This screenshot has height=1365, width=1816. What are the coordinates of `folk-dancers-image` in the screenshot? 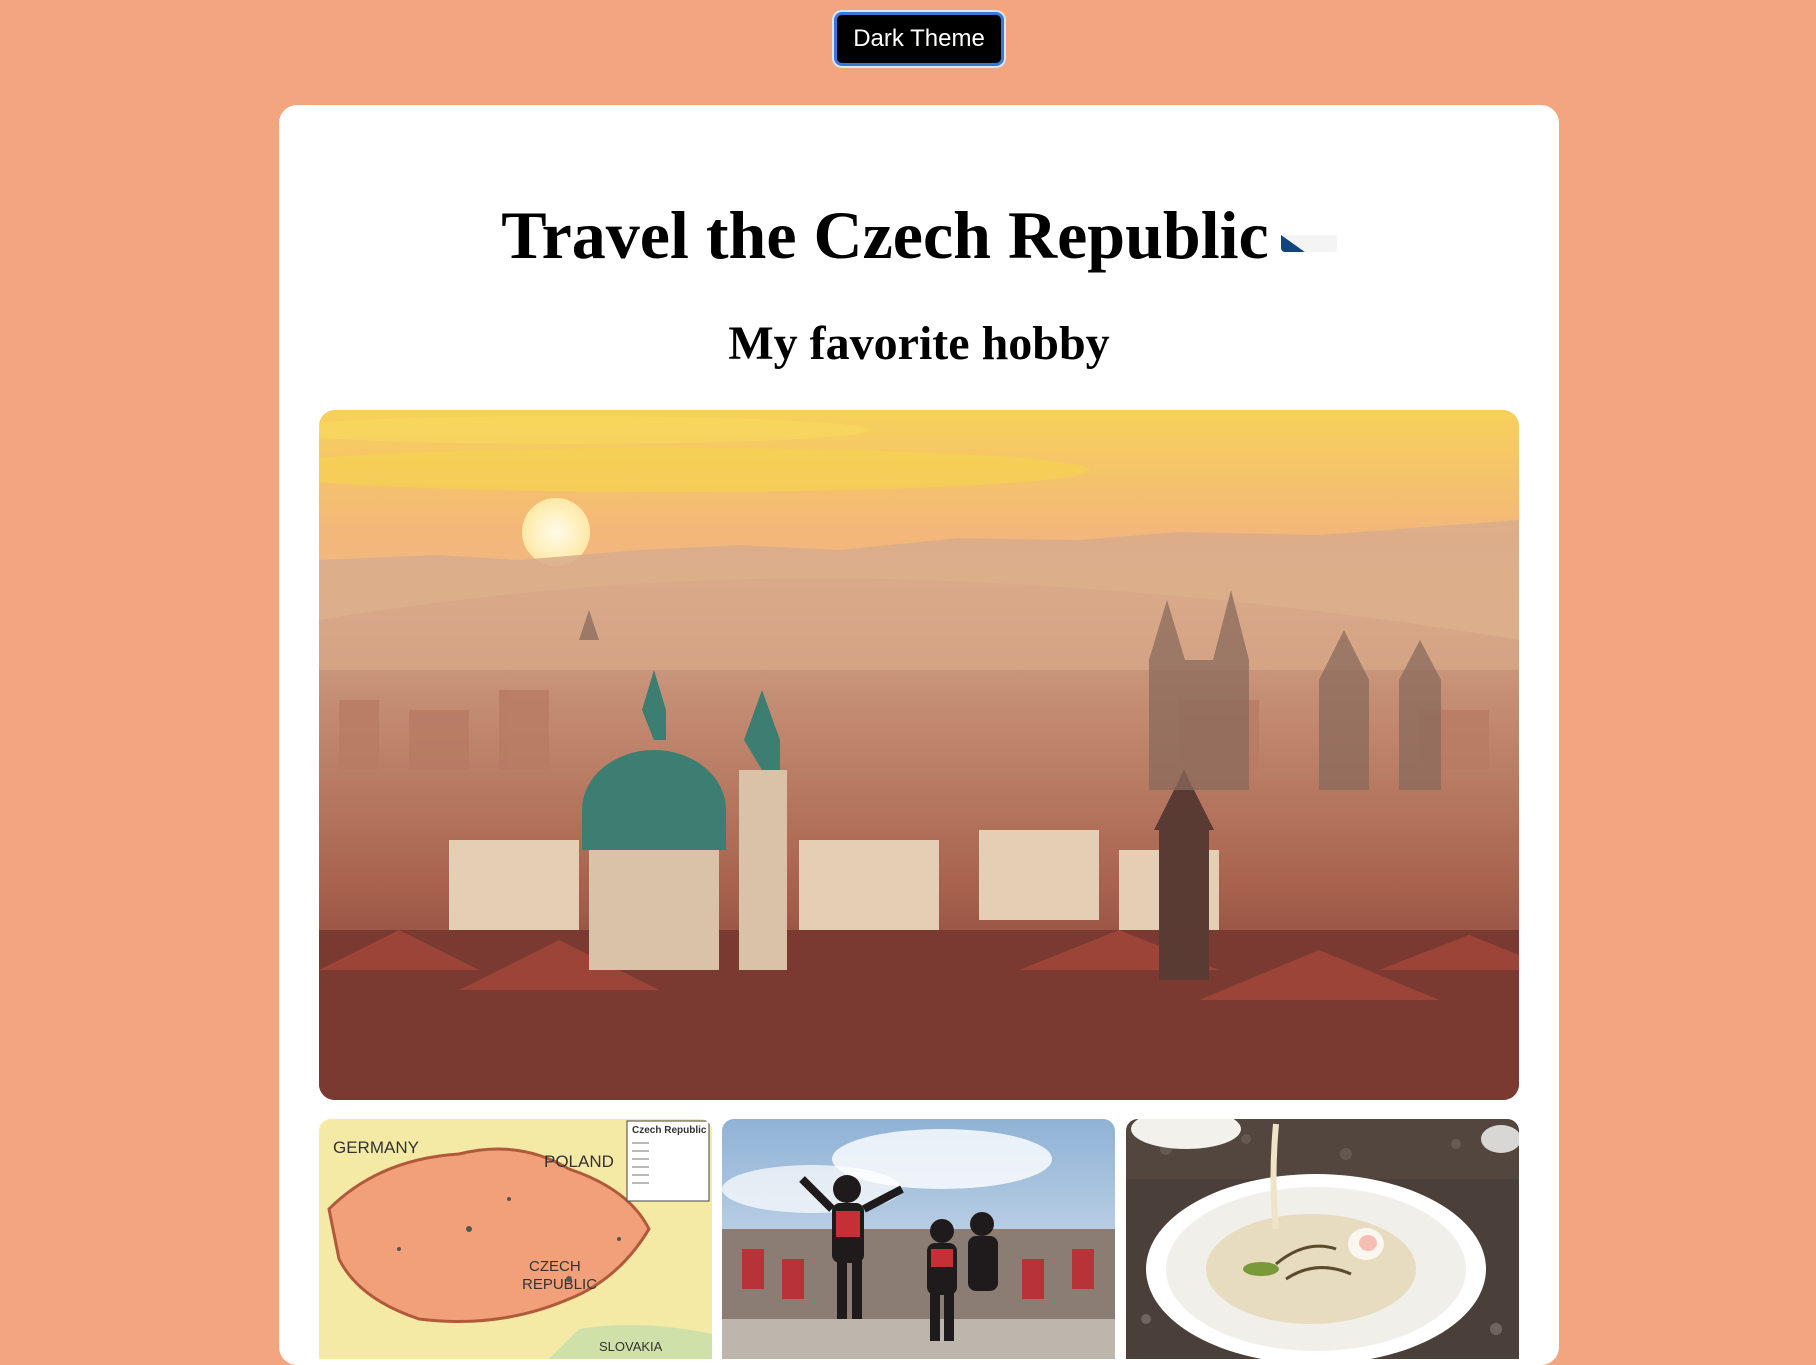 It's located at (918, 1239).